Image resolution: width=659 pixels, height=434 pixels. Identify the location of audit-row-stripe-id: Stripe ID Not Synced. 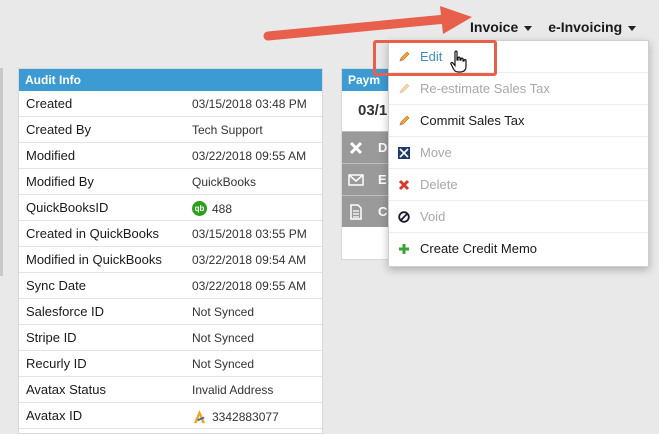
(170, 338).